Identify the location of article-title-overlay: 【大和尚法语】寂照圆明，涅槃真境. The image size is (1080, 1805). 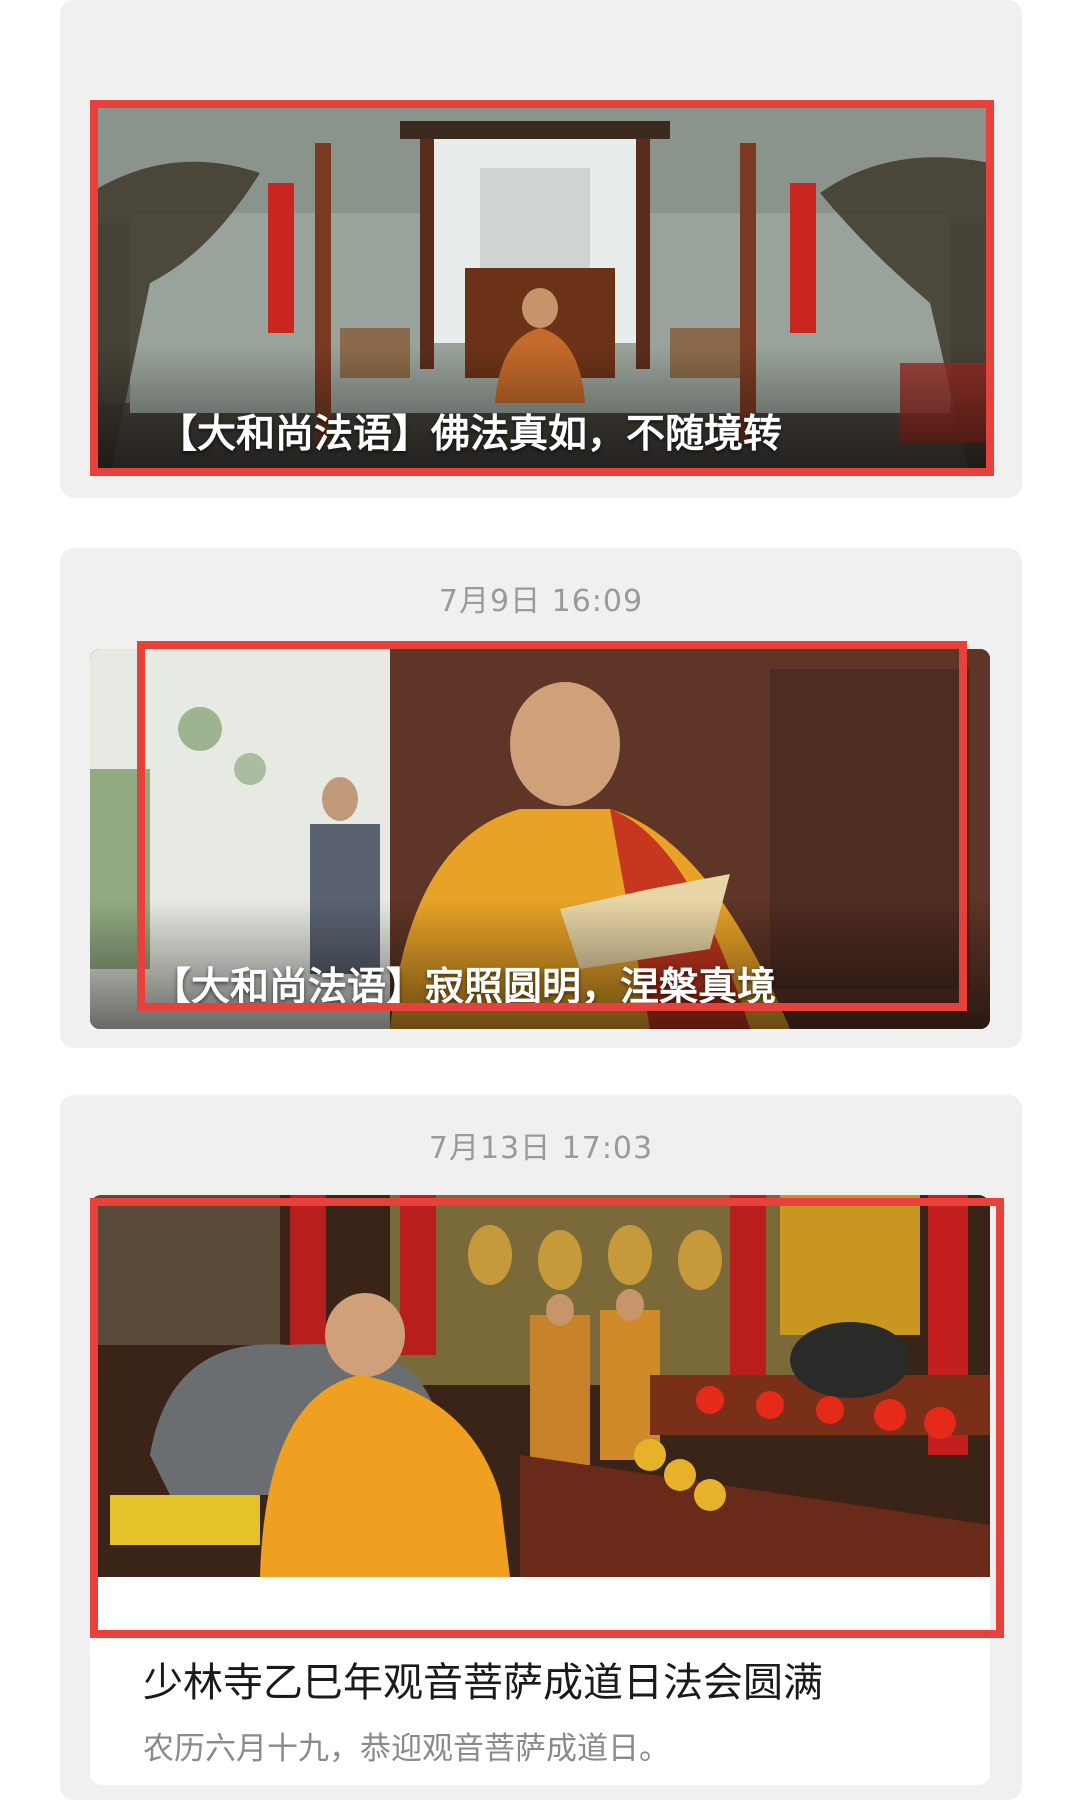
(464, 987).